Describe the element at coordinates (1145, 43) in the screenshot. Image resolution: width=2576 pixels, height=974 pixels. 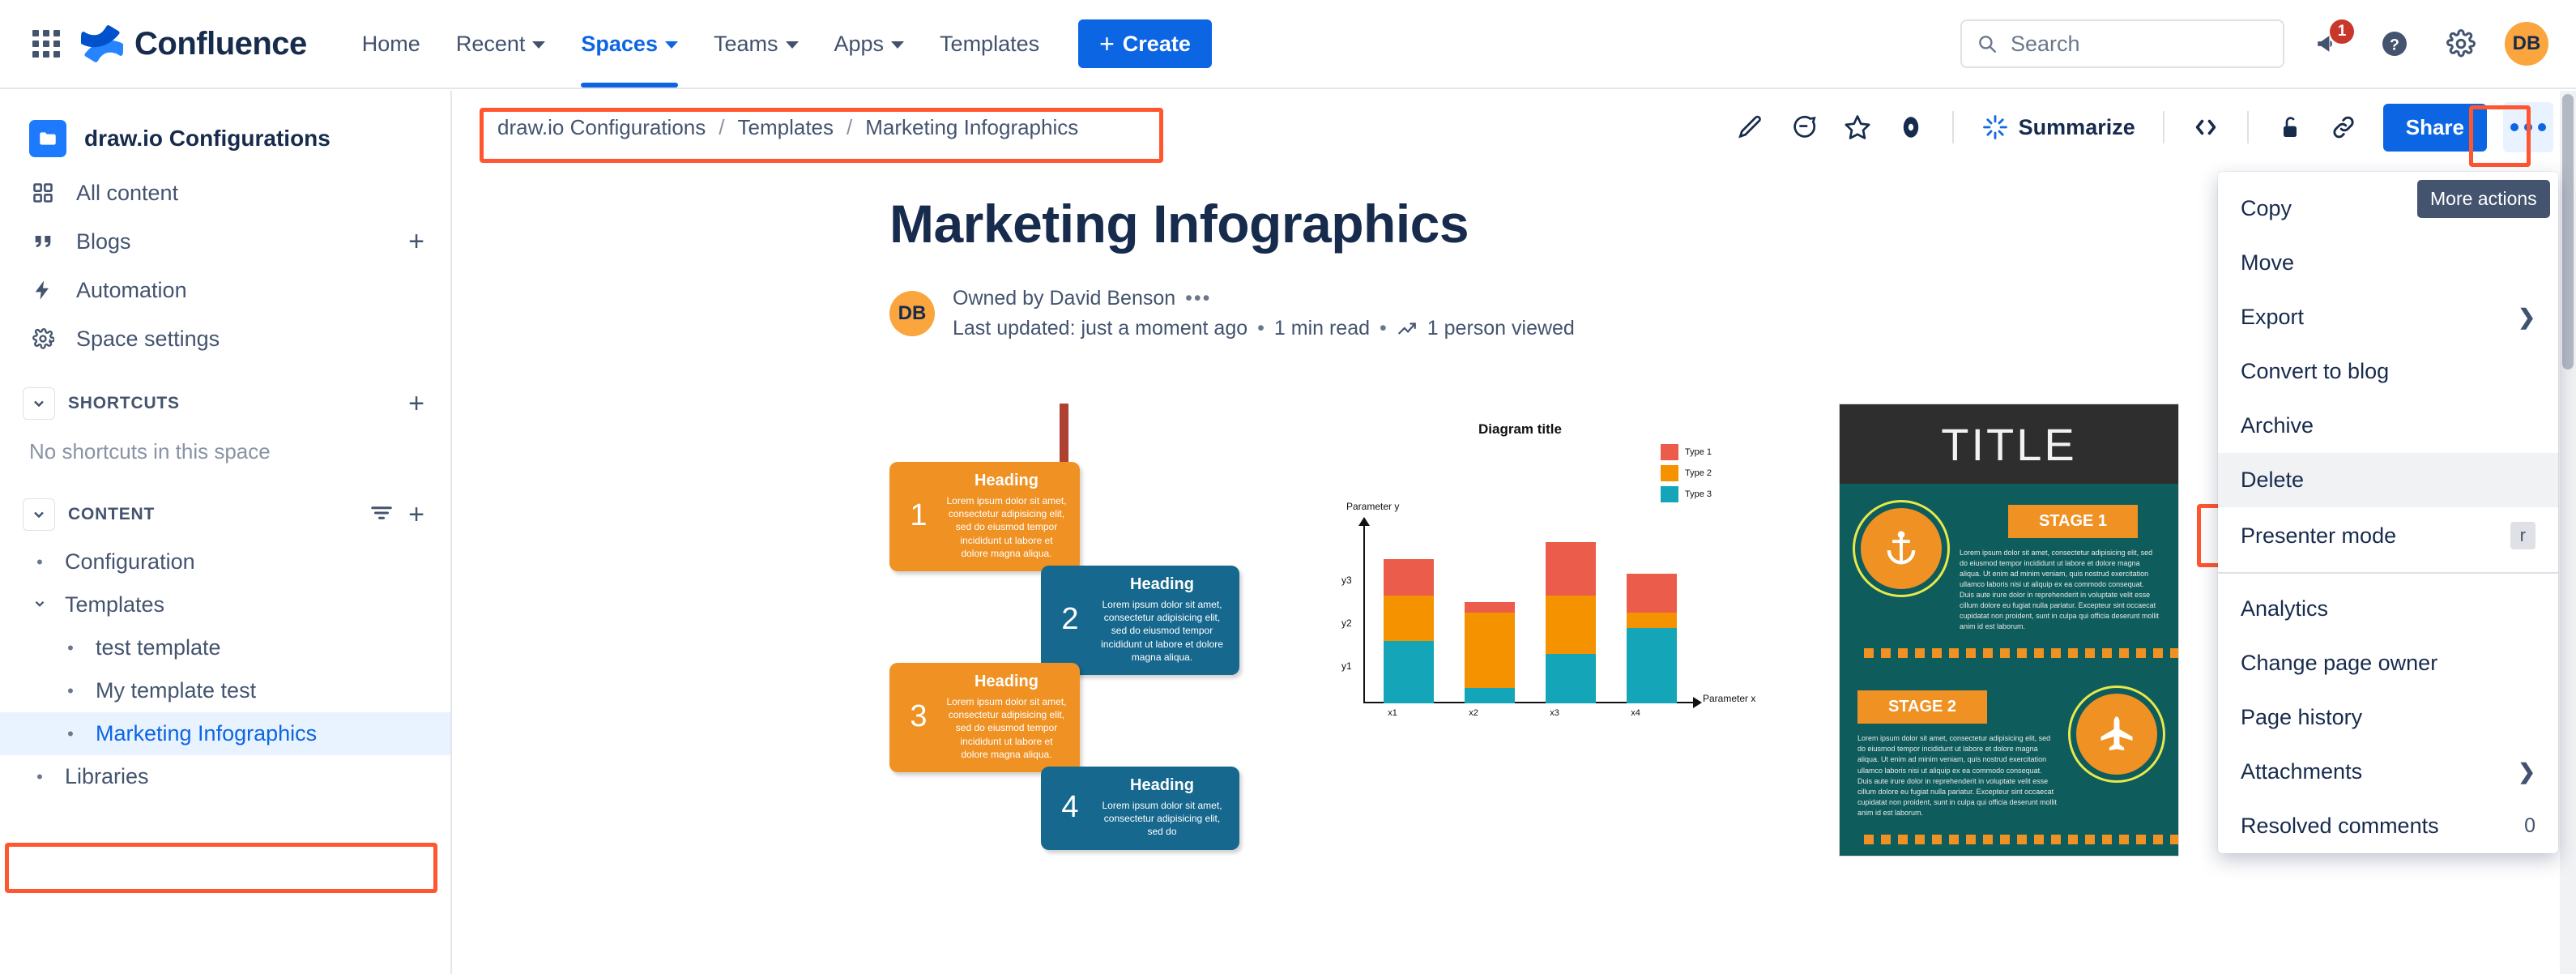
I see `create-button: + Create` at that location.